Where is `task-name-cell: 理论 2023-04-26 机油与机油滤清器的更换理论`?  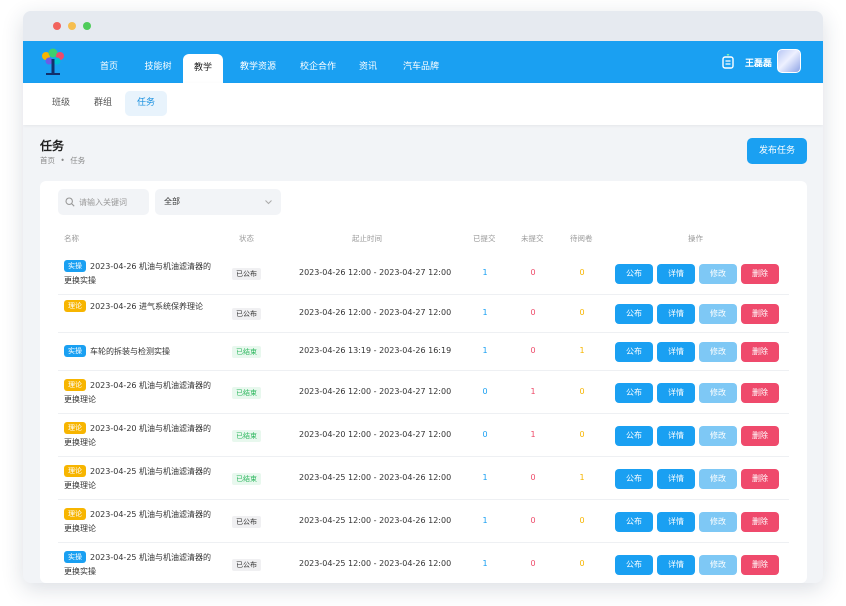 task-name-cell: 理论 2023-04-26 机油与机油滤清器的更换理论 is located at coordinates (141, 392).